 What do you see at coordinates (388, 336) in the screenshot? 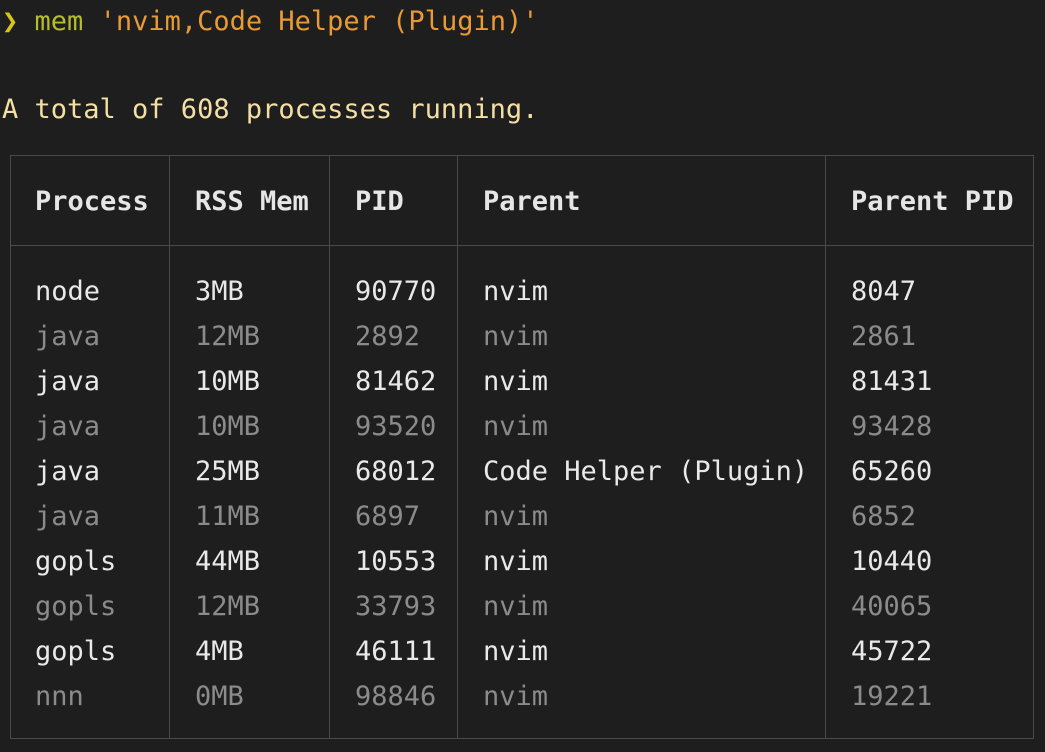
I see `pid-cell: 2892` at bounding box center [388, 336].